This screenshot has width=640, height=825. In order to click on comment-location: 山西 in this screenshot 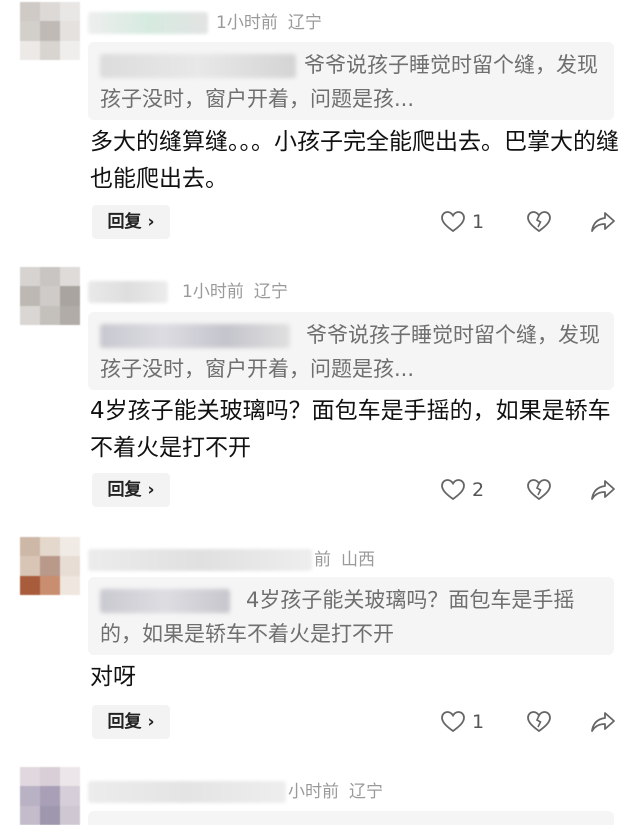, I will do `click(358, 560)`.